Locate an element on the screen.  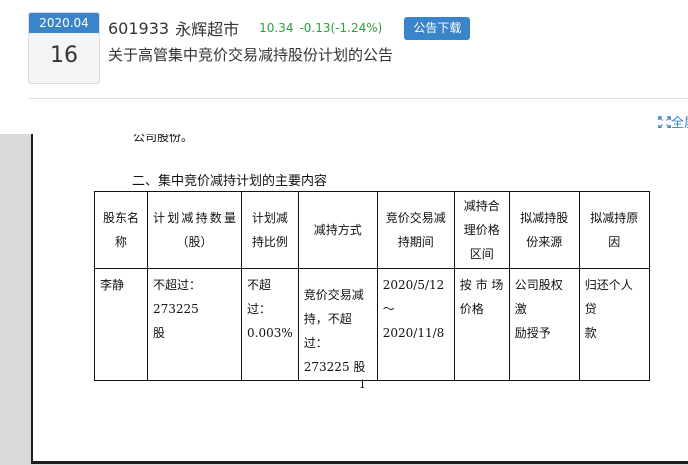
date-day: 16 is located at coordinates (64, 55).